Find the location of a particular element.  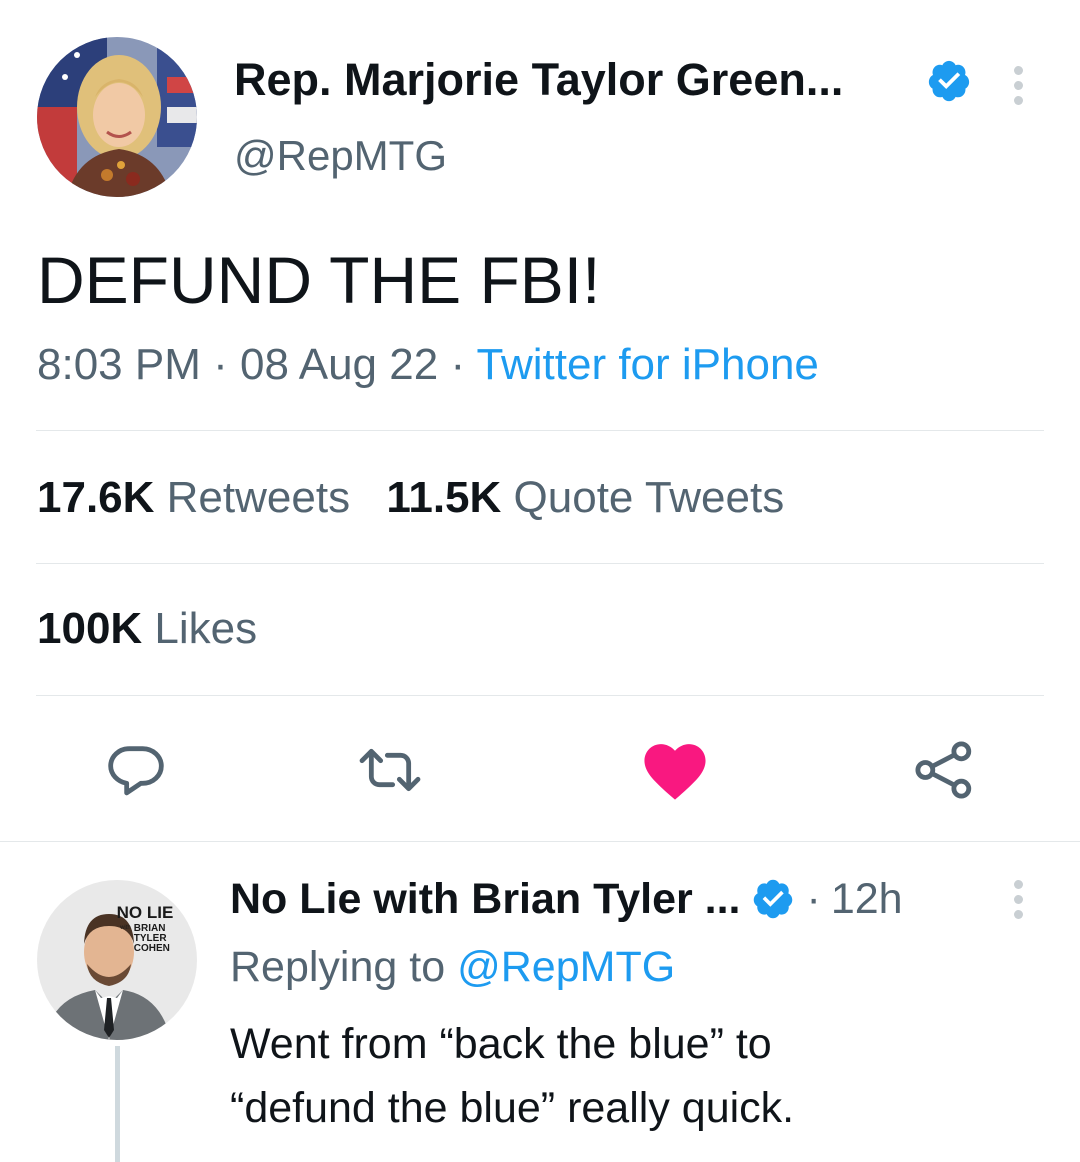

likes-count: 100K is located at coordinates (90, 628).